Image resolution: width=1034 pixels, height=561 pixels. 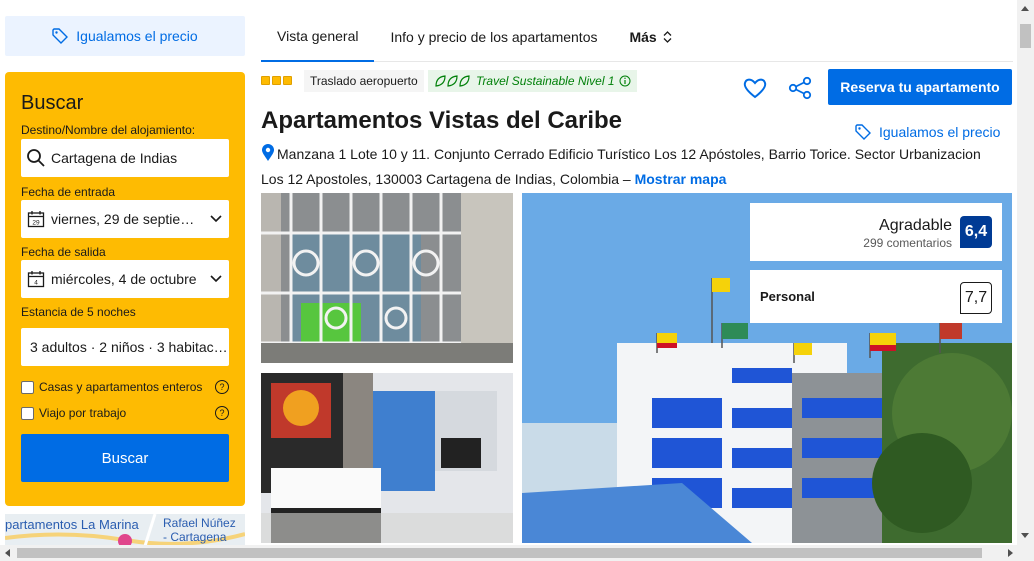 I want to click on destination-value: Cartagena de Indias, so click(x=114, y=158).